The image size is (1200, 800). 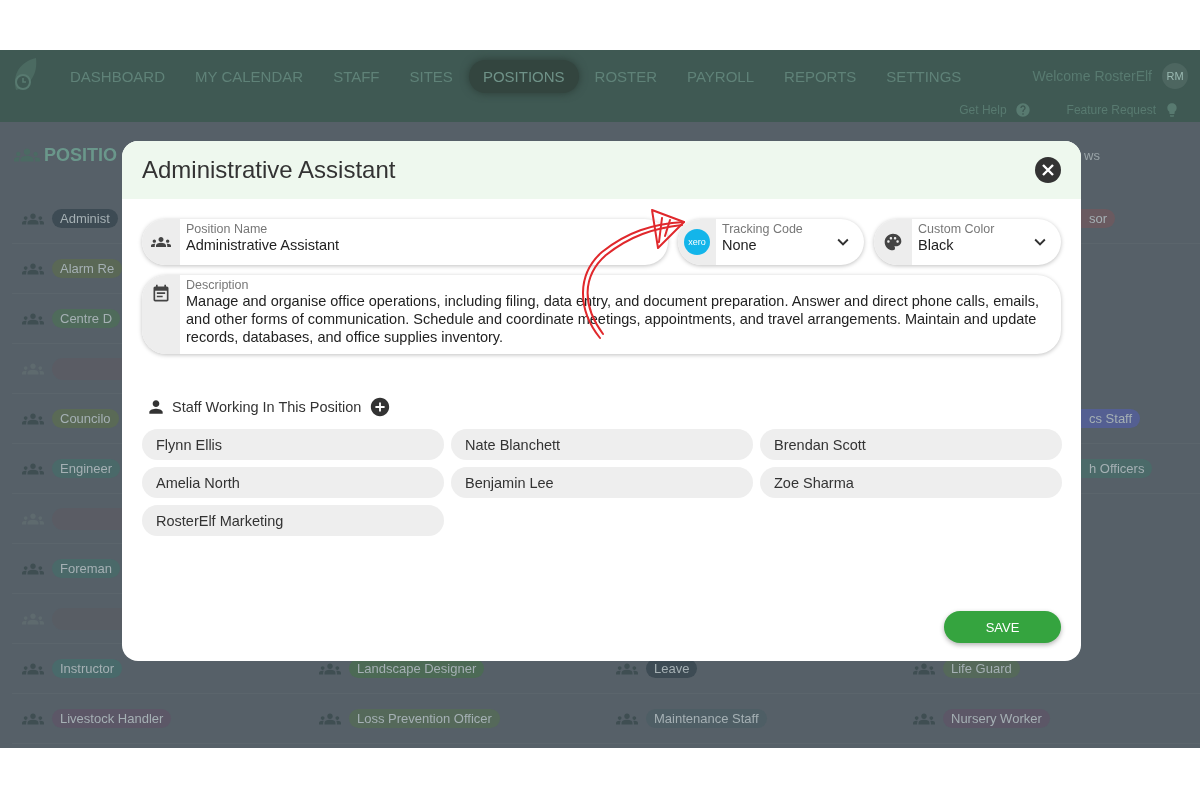 I want to click on position-chip: Maintenance Staff, so click(x=706, y=718).